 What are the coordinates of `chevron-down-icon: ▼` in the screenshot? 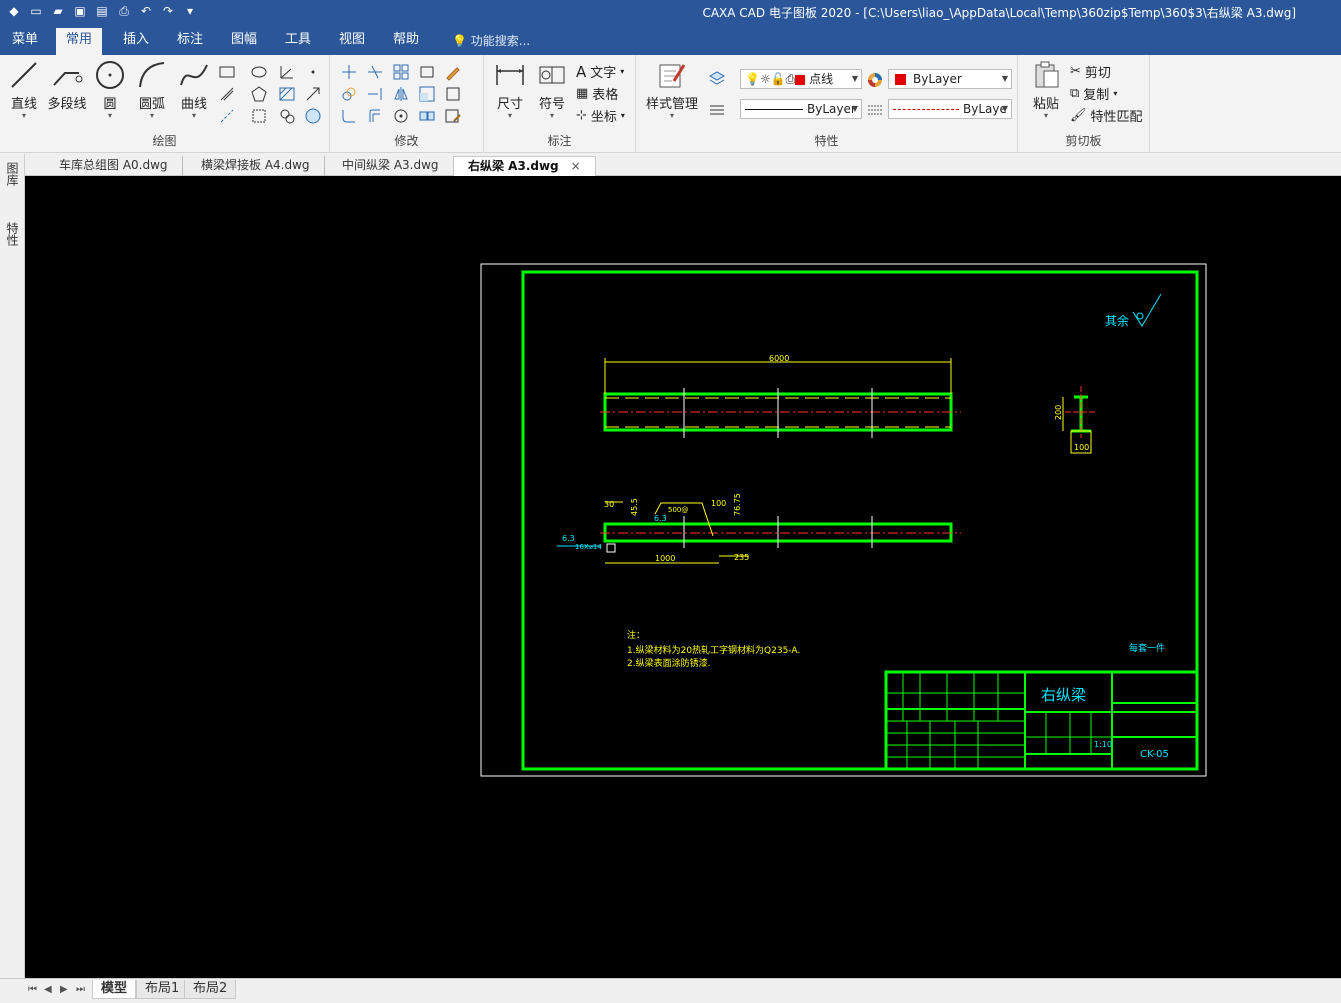 It's located at (1004, 108).